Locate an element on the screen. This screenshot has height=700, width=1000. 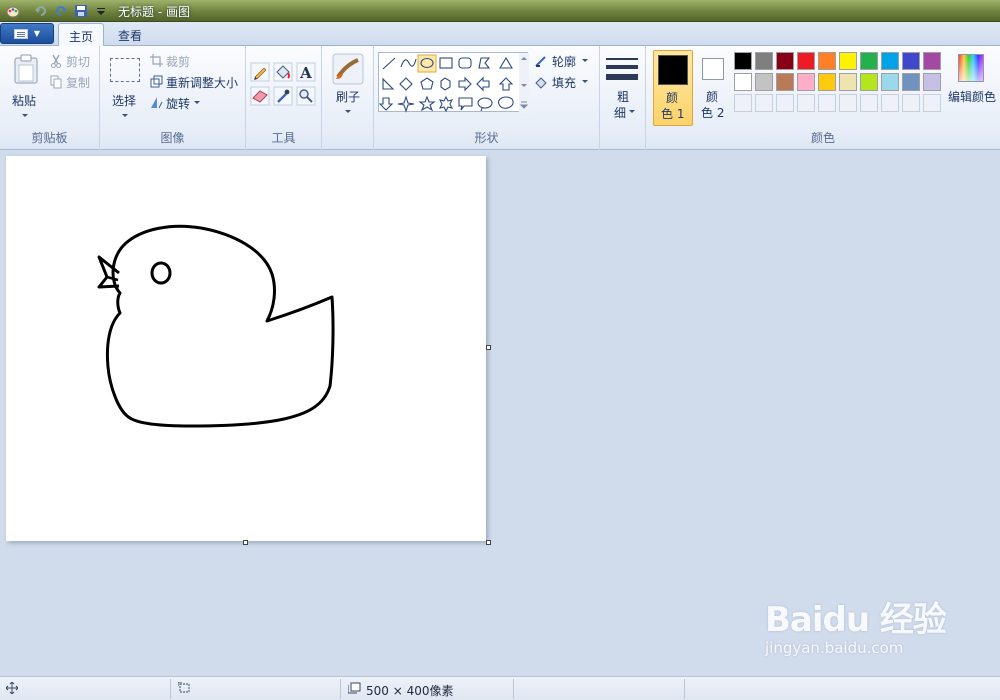
redo-icon is located at coordinates (61, 11).